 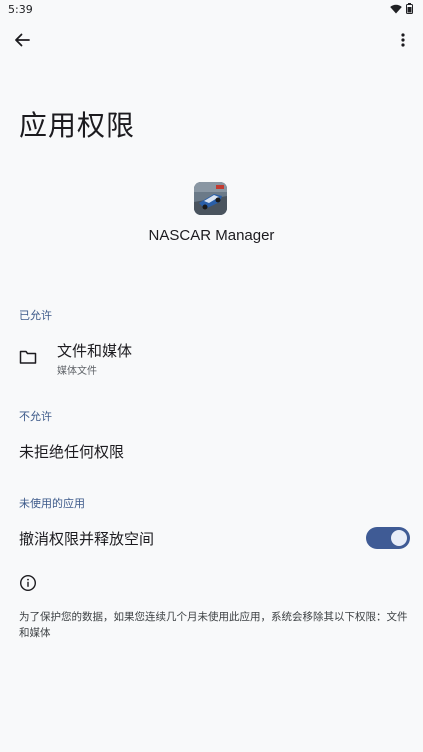 What do you see at coordinates (388, 538) in the screenshot?
I see `revoke-permissions-toggle` at bounding box center [388, 538].